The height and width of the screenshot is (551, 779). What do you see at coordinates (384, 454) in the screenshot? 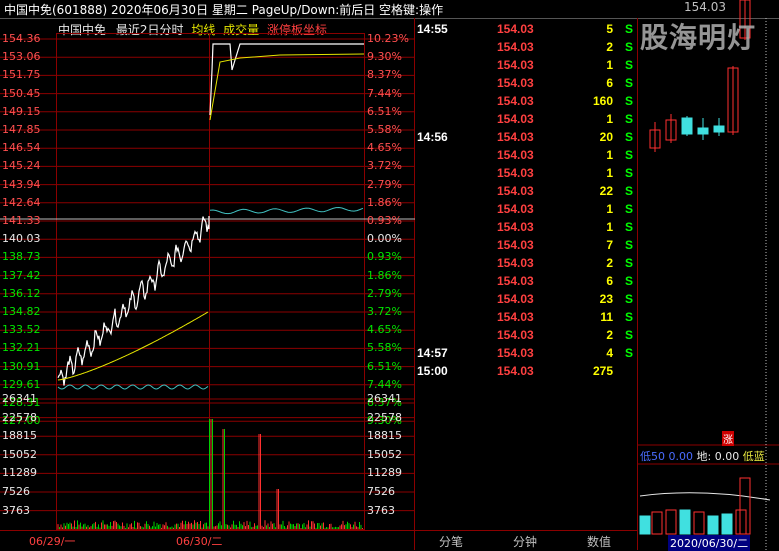
I see `volume-tick-label: 15052` at bounding box center [384, 454].